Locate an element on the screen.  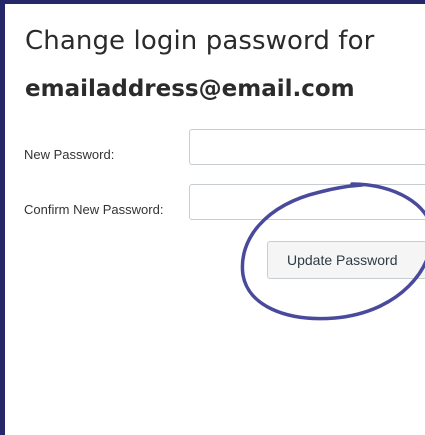
page-title: Change login password for is located at coordinates (200, 41).